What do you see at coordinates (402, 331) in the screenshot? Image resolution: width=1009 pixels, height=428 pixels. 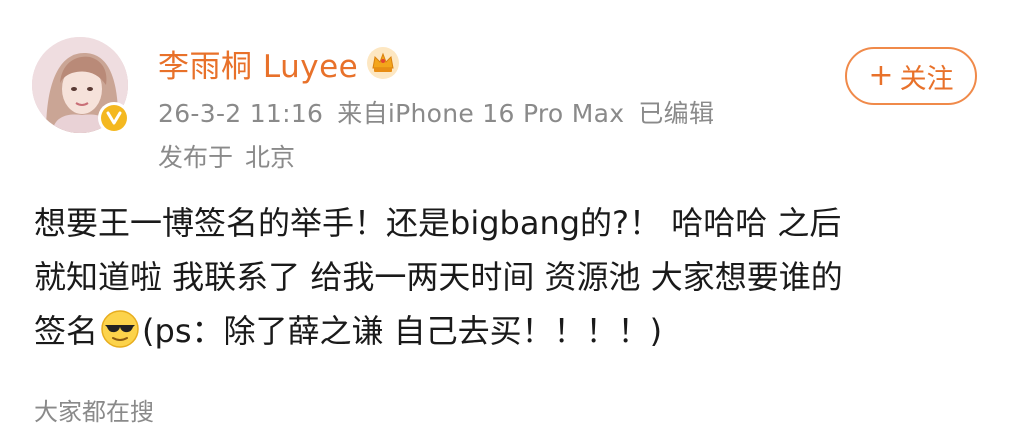 I see `post-text-segment: (ps：除了薛之谦 自己去买！！！！)` at bounding box center [402, 331].